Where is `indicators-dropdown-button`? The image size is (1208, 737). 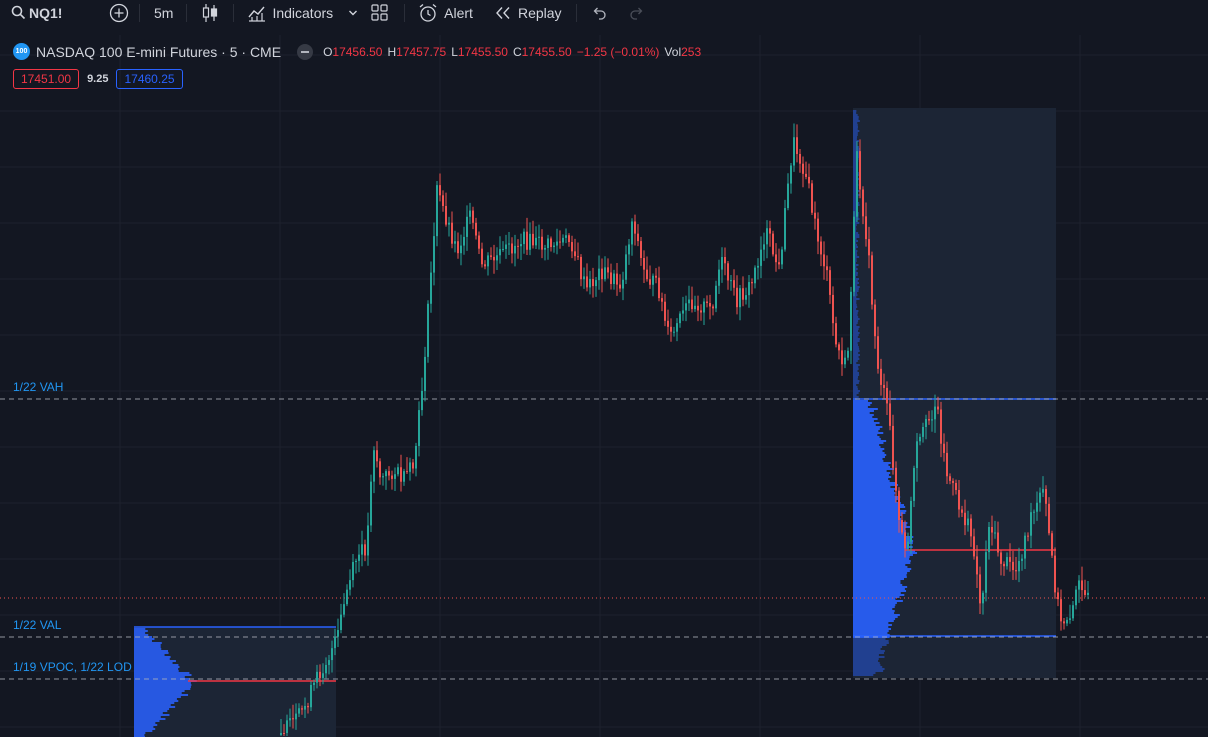 indicators-dropdown-button is located at coordinates (350, 12).